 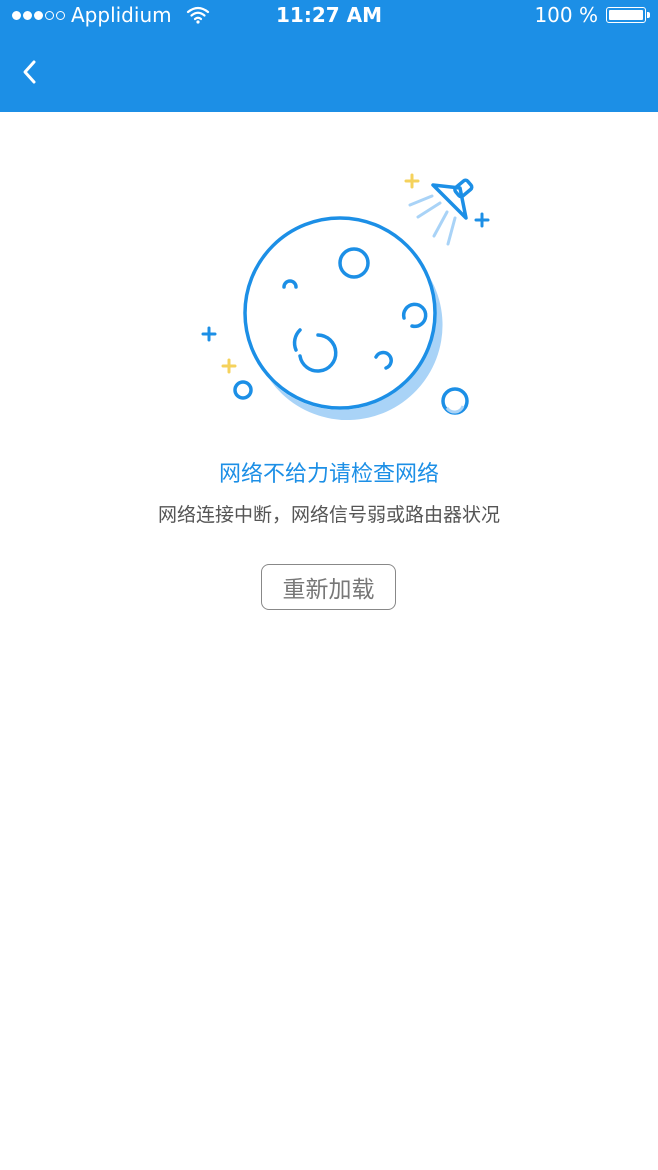 What do you see at coordinates (243, 390) in the screenshot?
I see `bubble-icon` at bounding box center [243, 390].